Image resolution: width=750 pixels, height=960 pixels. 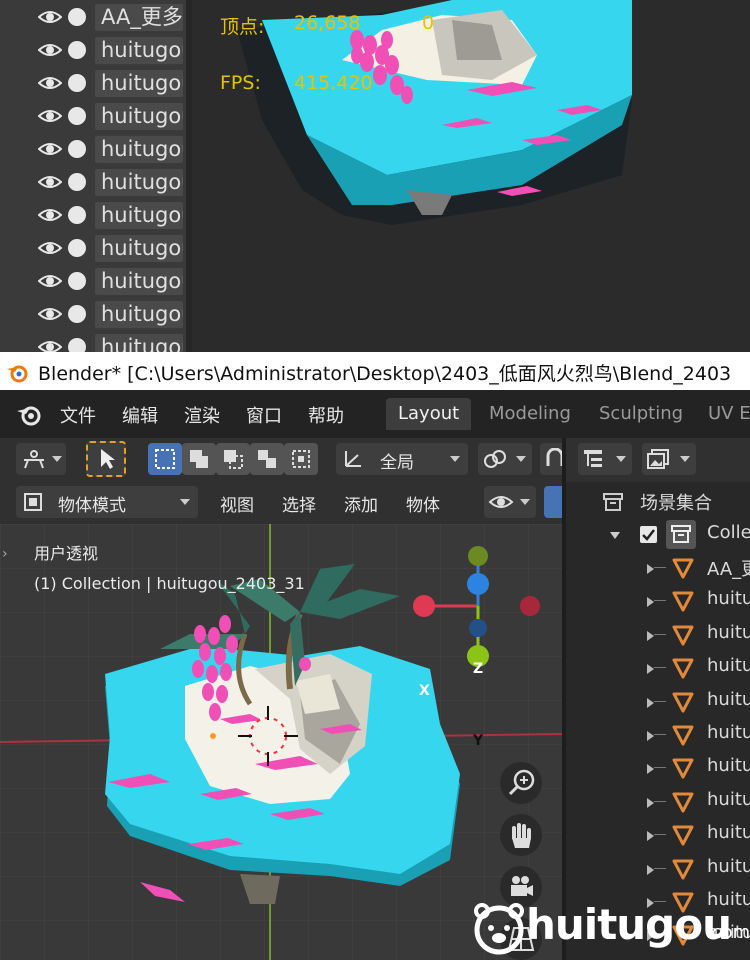 I want to click on tab-uv-editing: UV E, so click(x=723, y=414).